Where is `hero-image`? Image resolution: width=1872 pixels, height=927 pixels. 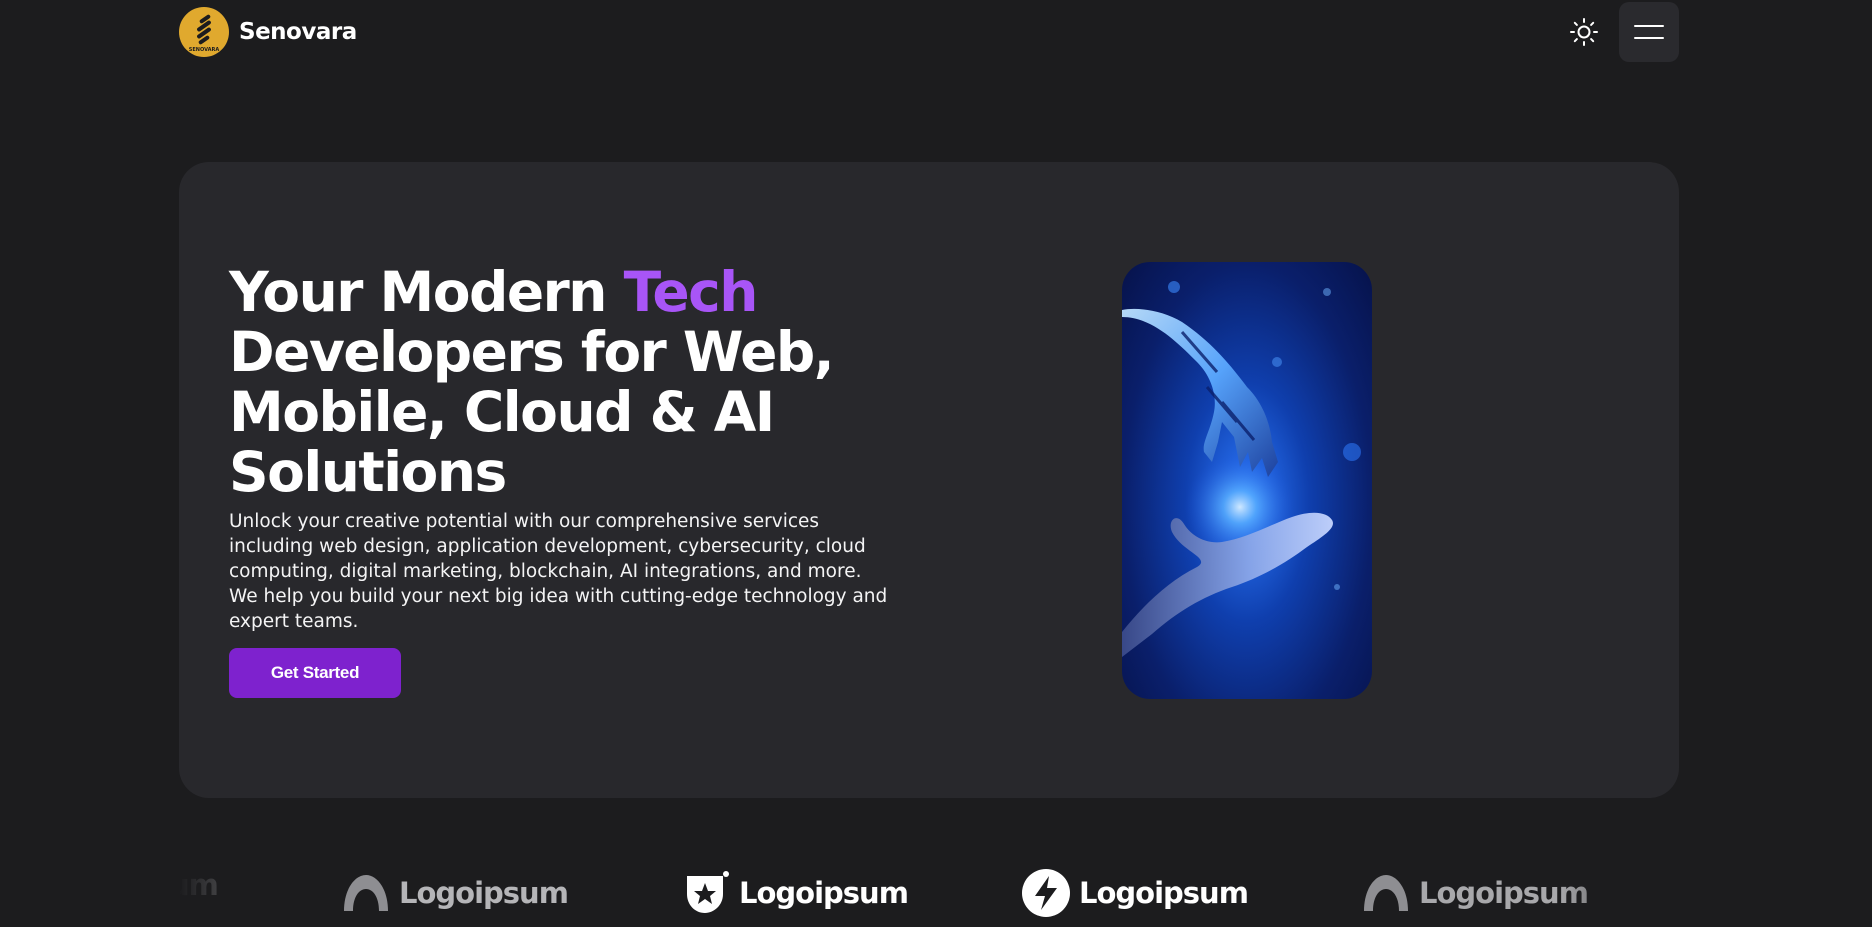
hero-image is located at coordinates (1247, 480).